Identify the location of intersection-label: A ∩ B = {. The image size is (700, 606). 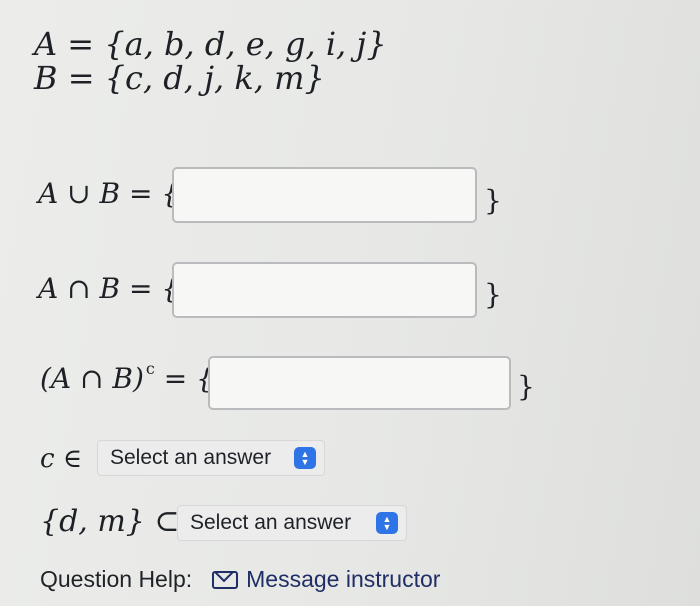
(109, 288).